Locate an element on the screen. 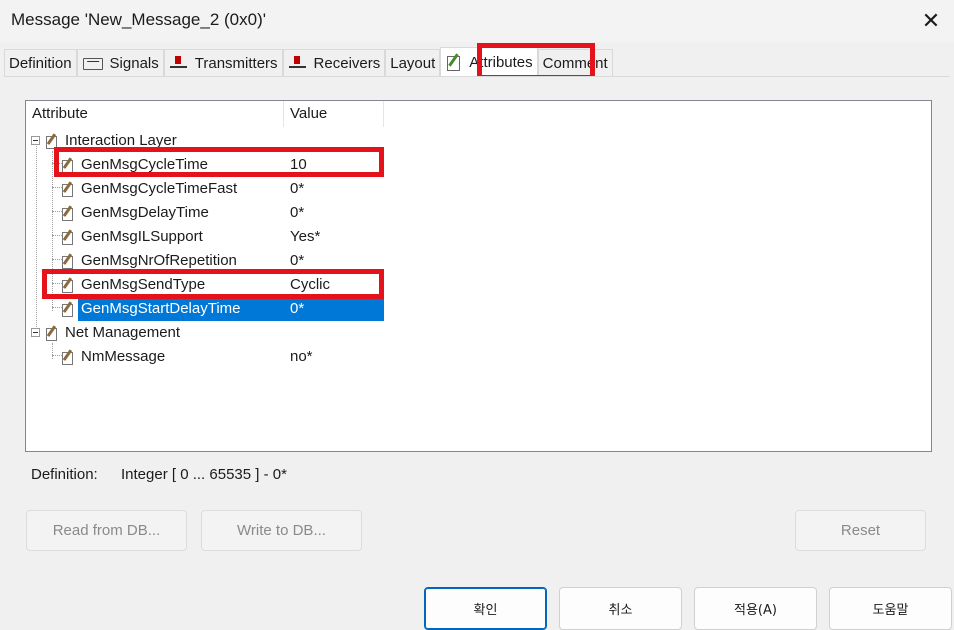 Image resolution: width=954 pixels, height=630 pixels. tree-row-genmsgcycletime: GenMsgCycleTime 10 is located at coordinates (478, 165).